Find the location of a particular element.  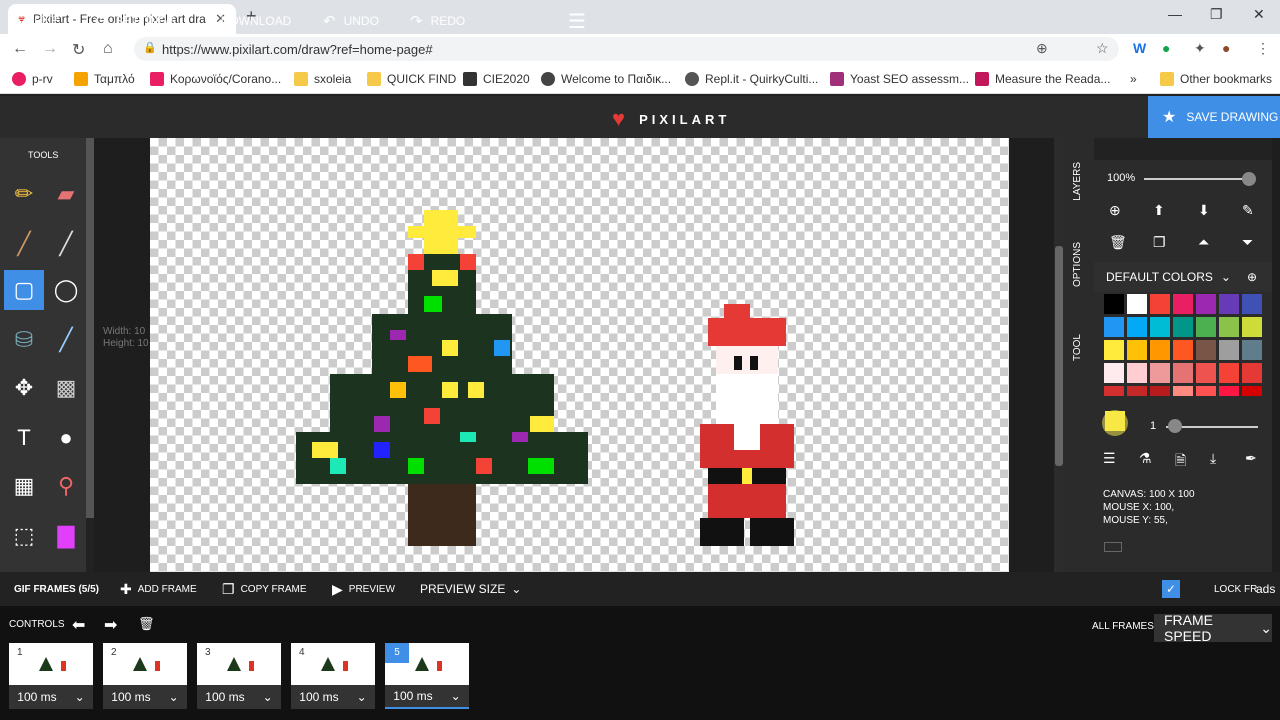

maximize-icon: ❐ is located at coordinates (1216, 14).